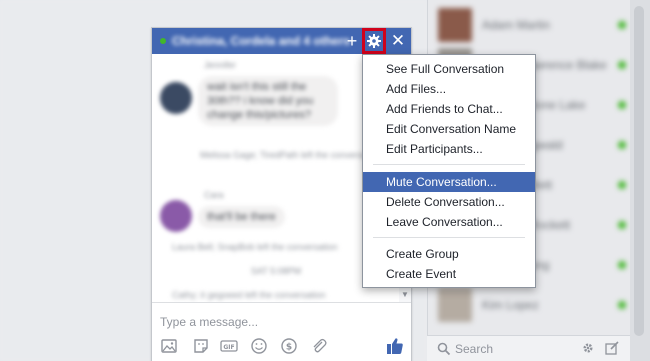  Describe the element at coordinates (259, 346) in the screenshot. I see `emoji-icon` at that location.